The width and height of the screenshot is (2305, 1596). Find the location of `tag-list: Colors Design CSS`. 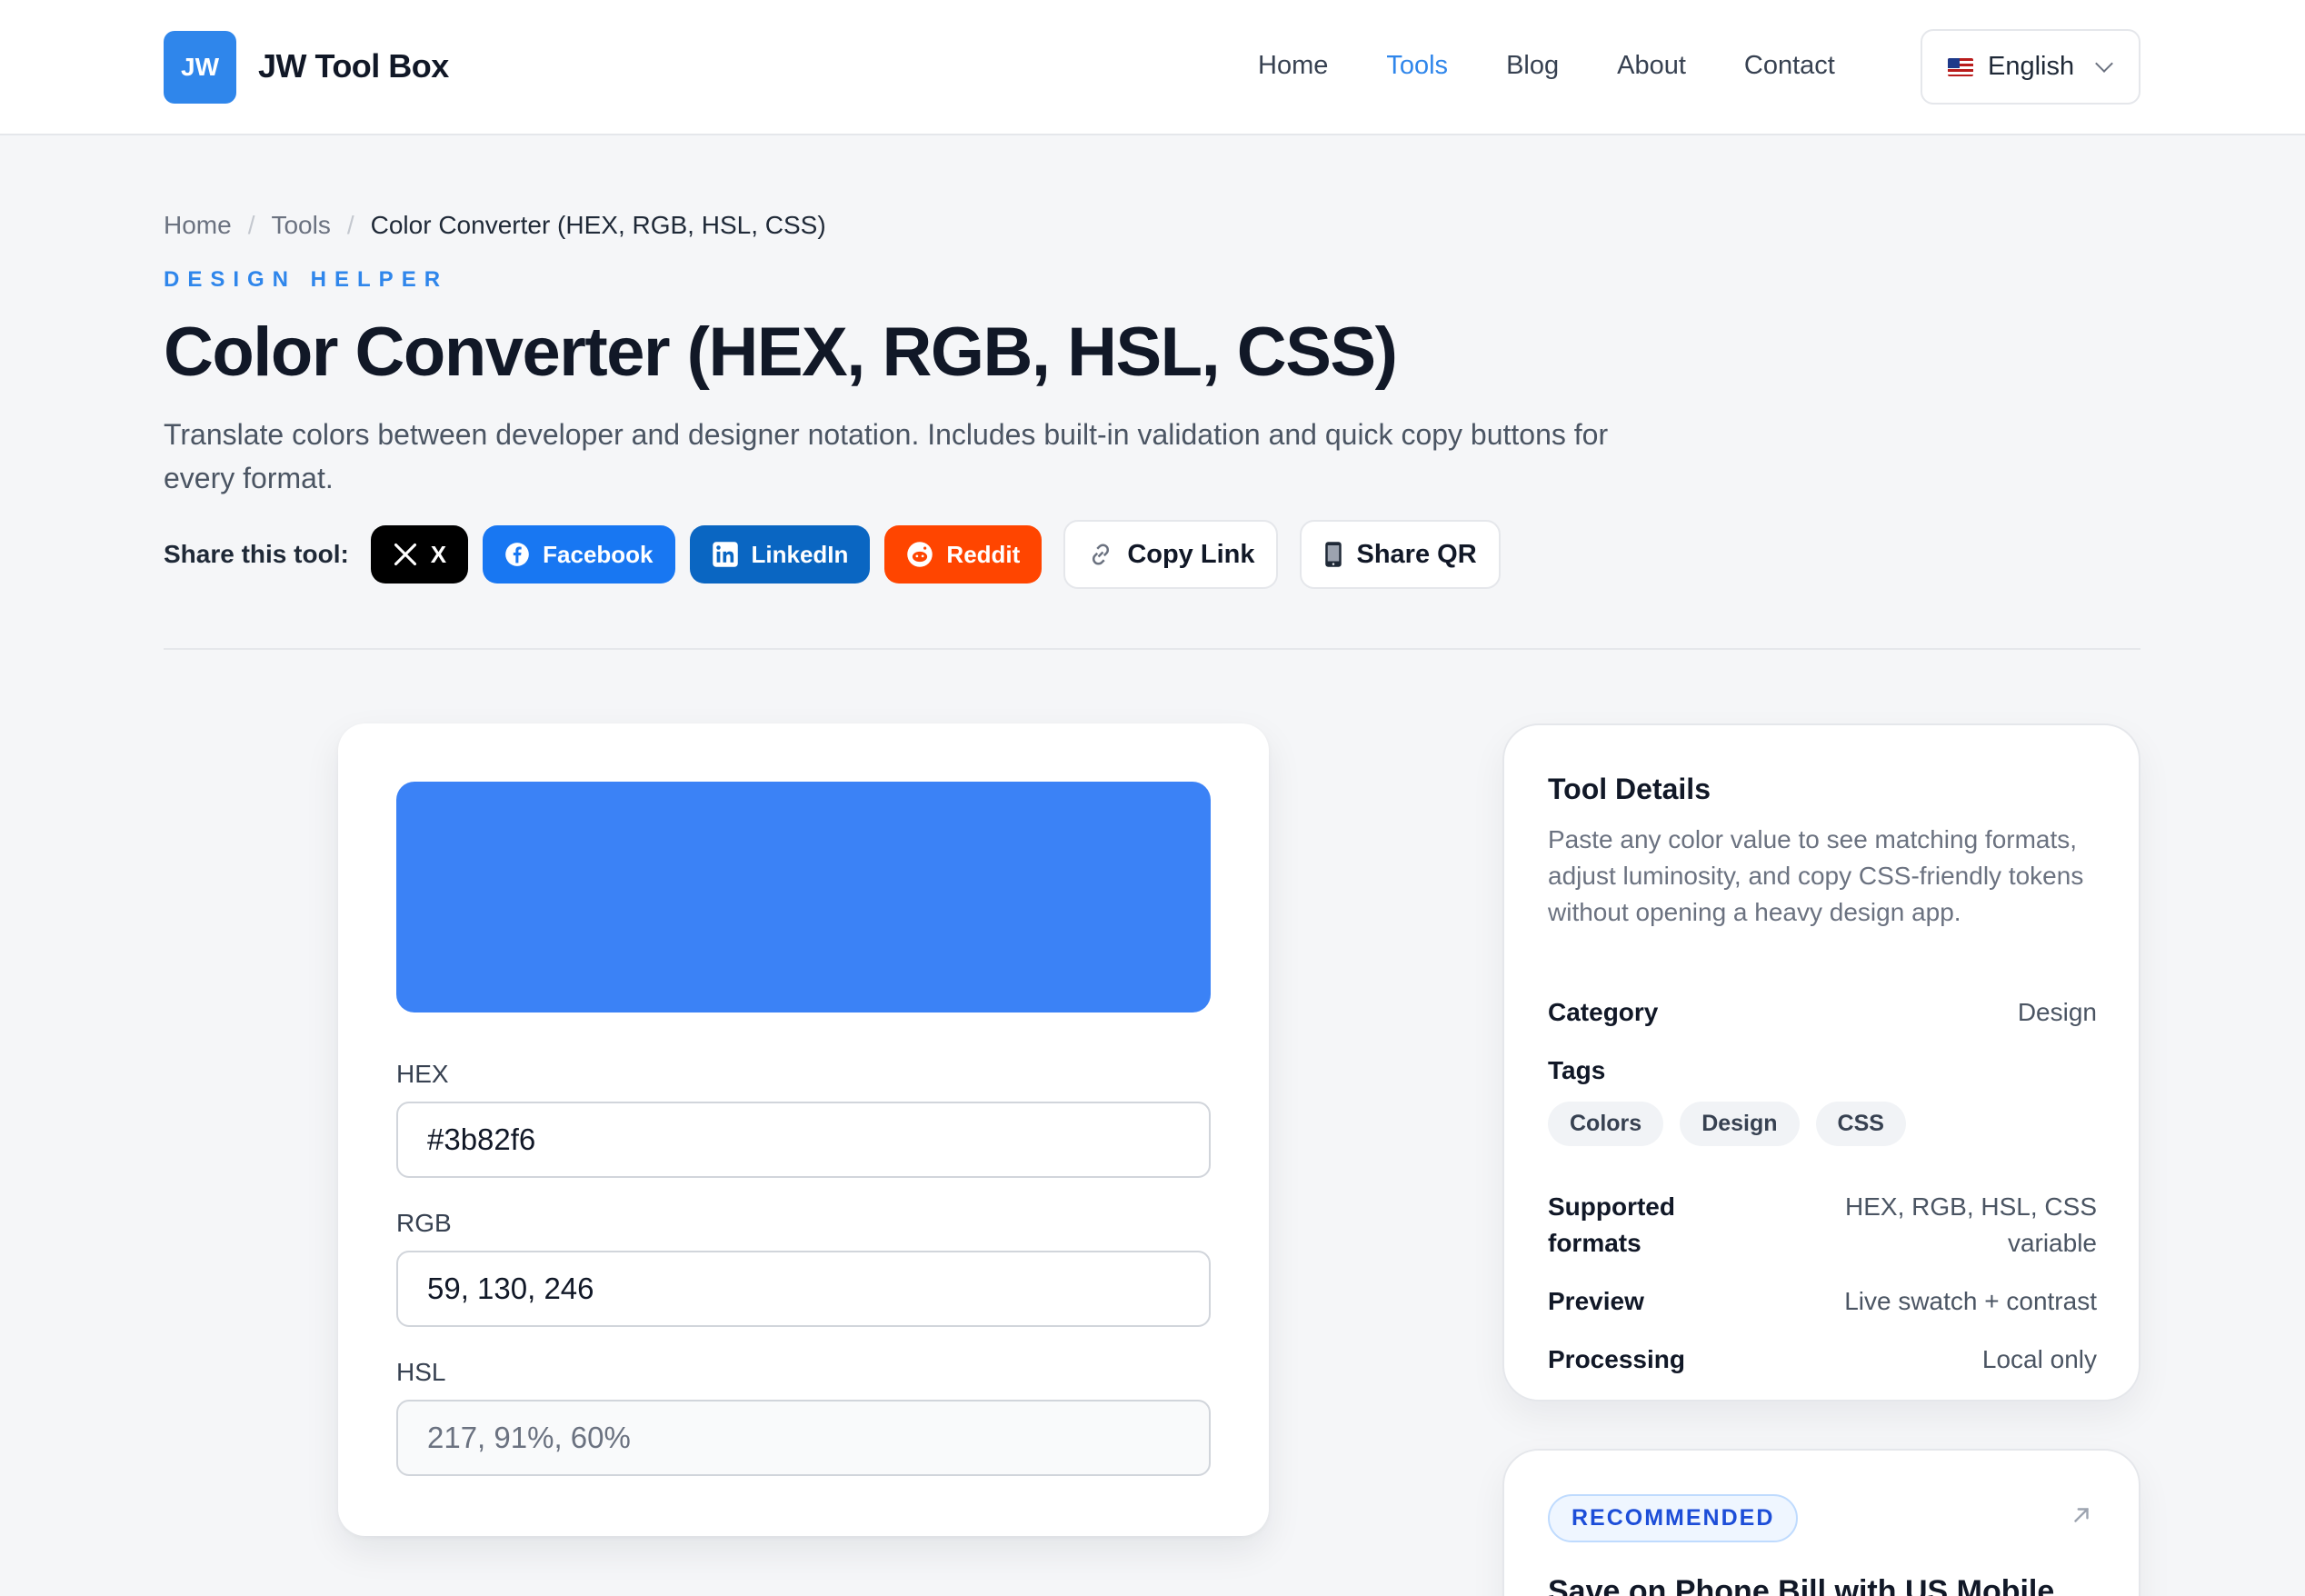

tag-list: Colors Design CSS is located at coordinates (1727, 1124).